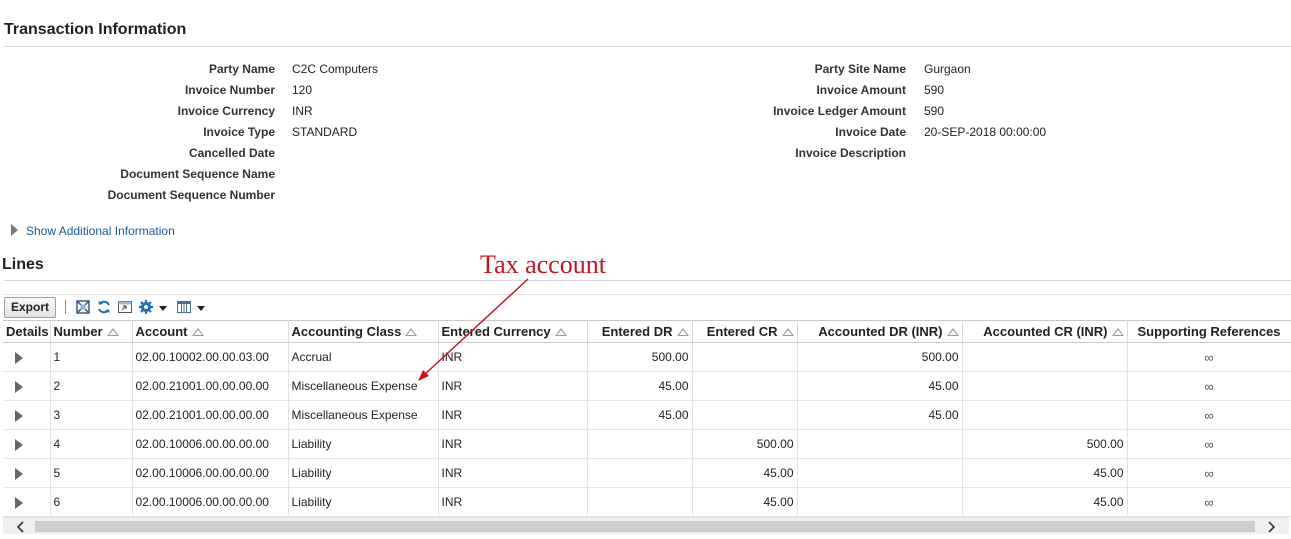 This screenshot has height=539, width=1291. I want to click on column-header-number: Number, so click(91, 331).